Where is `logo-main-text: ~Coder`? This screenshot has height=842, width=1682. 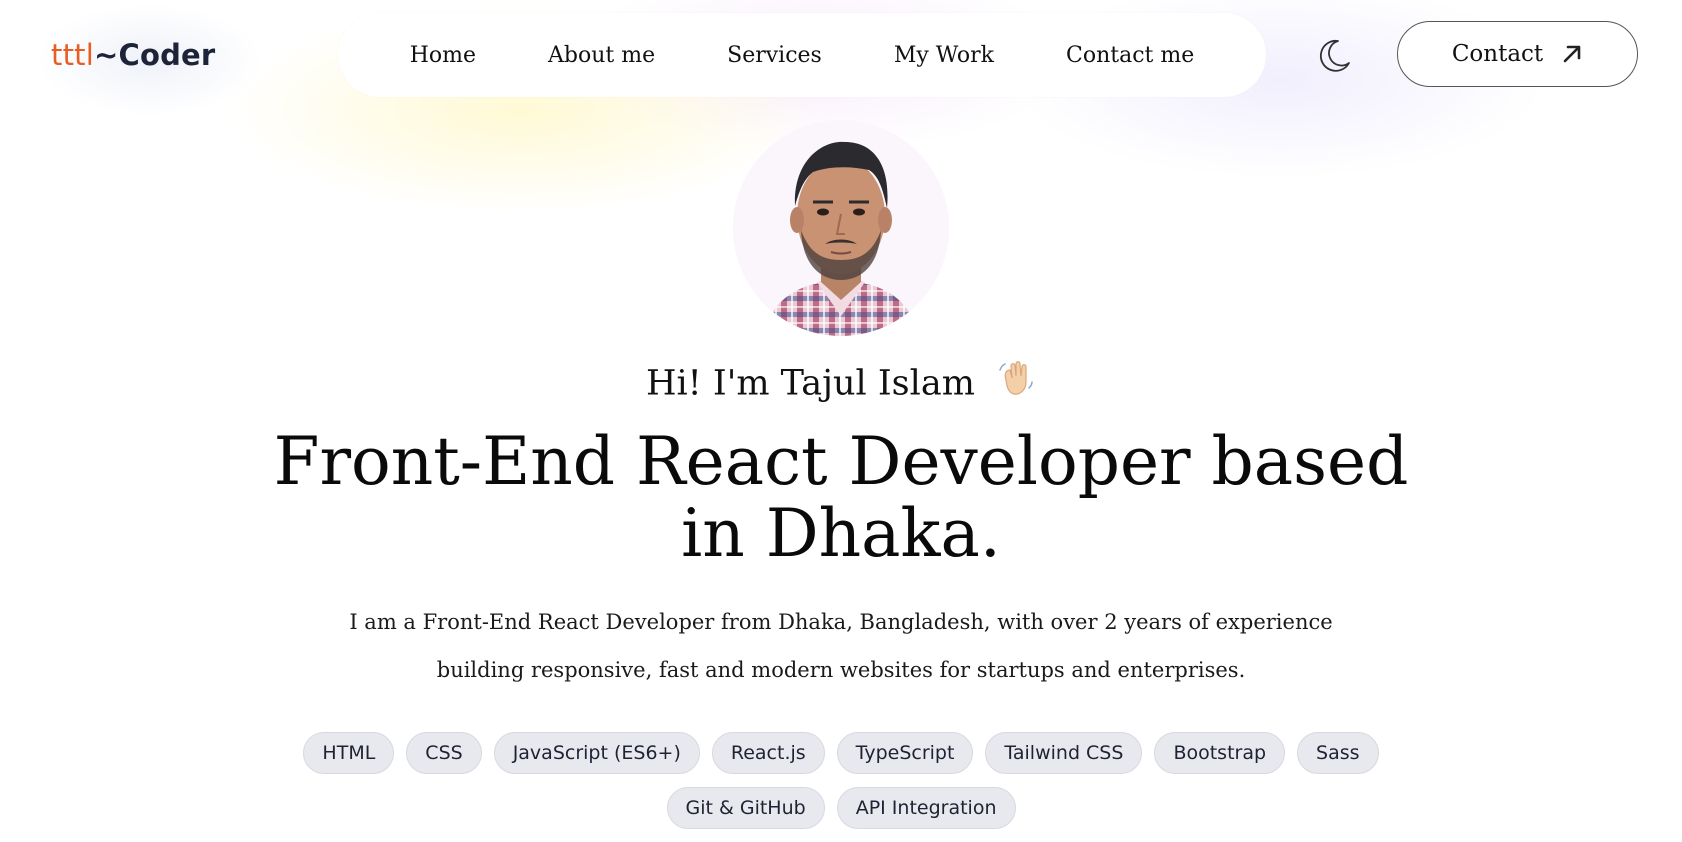
logo-main-text: ~Coder is located at coordinates (154, 55).